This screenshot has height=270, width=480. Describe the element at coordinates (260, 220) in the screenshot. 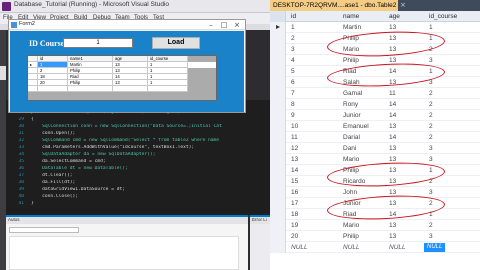

I see `error-list-header: Error Li` at that location.